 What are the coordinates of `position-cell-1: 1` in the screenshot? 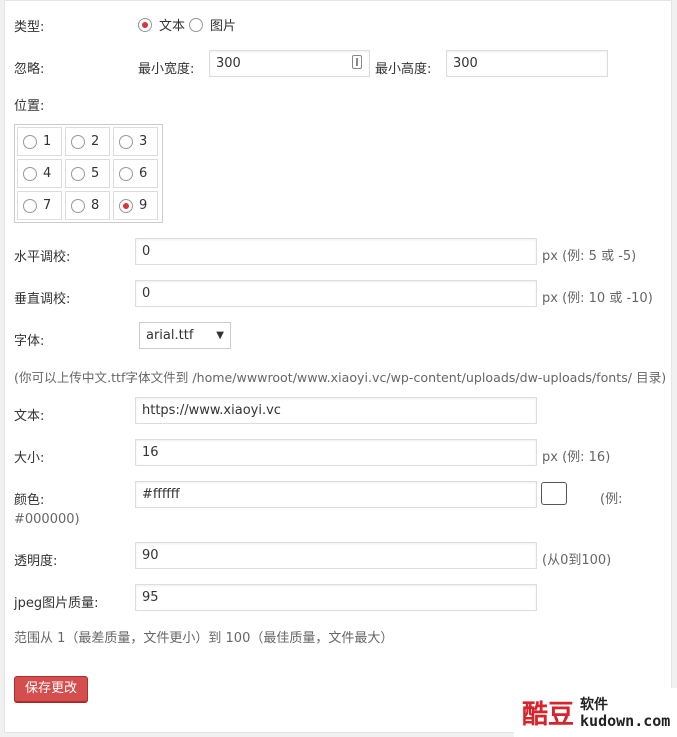 It's located at (39, 141).